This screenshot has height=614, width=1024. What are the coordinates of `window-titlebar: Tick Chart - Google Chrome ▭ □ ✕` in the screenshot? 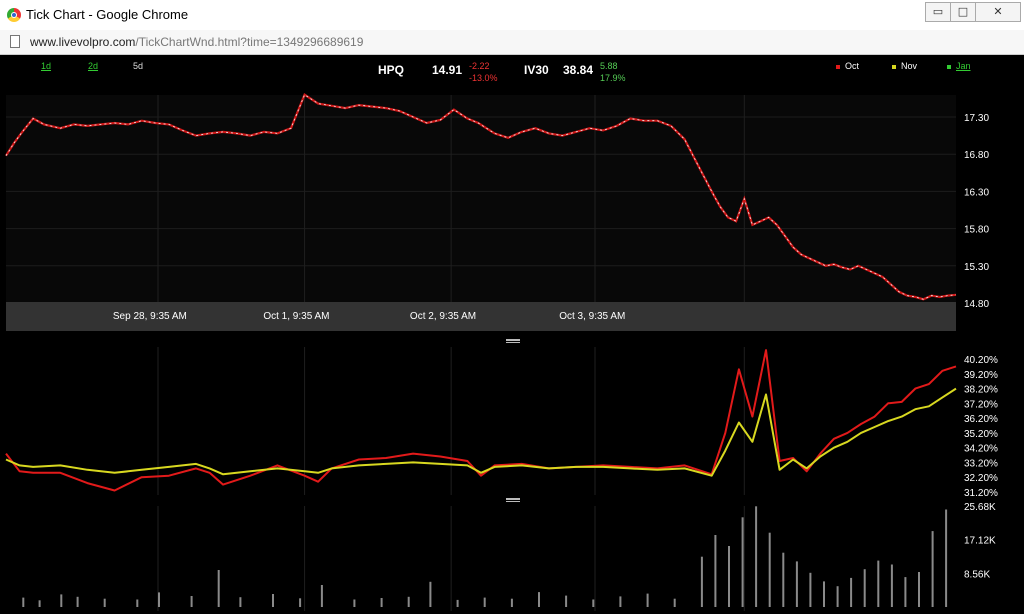 It's located at (512, 15).